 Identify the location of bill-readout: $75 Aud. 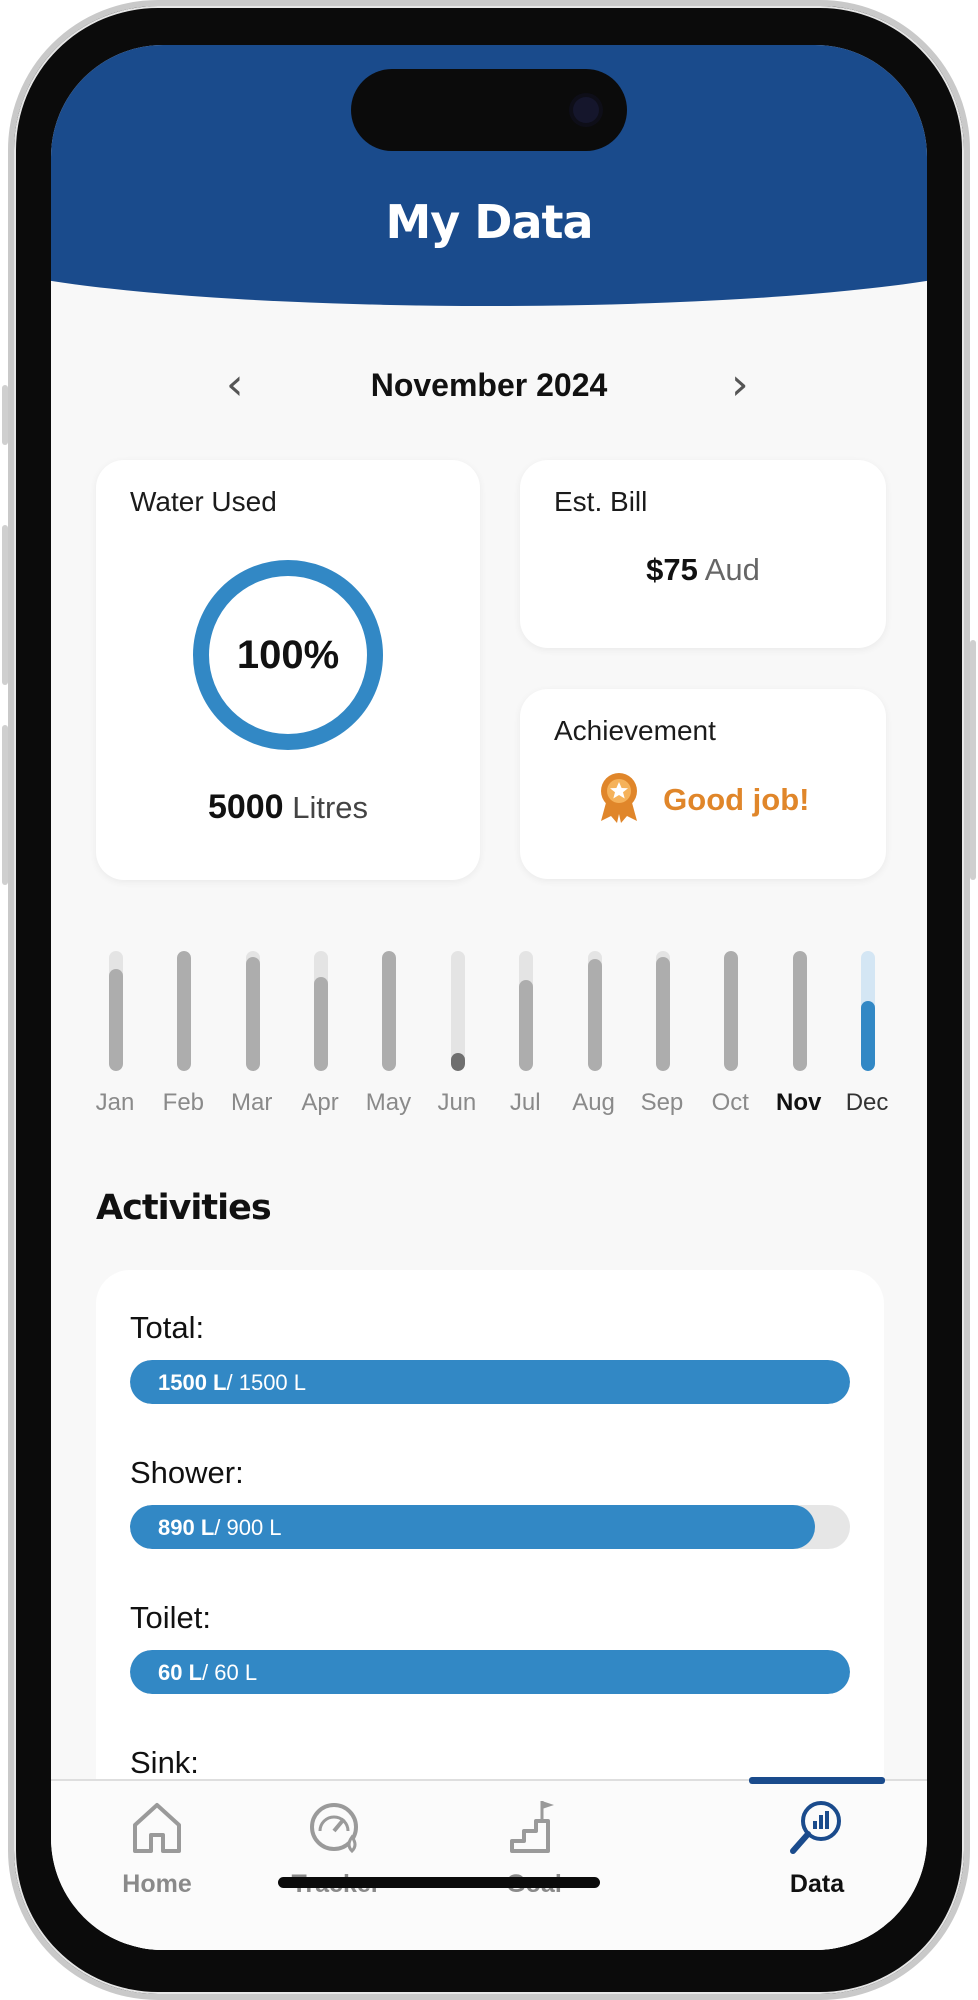
(703, 570).